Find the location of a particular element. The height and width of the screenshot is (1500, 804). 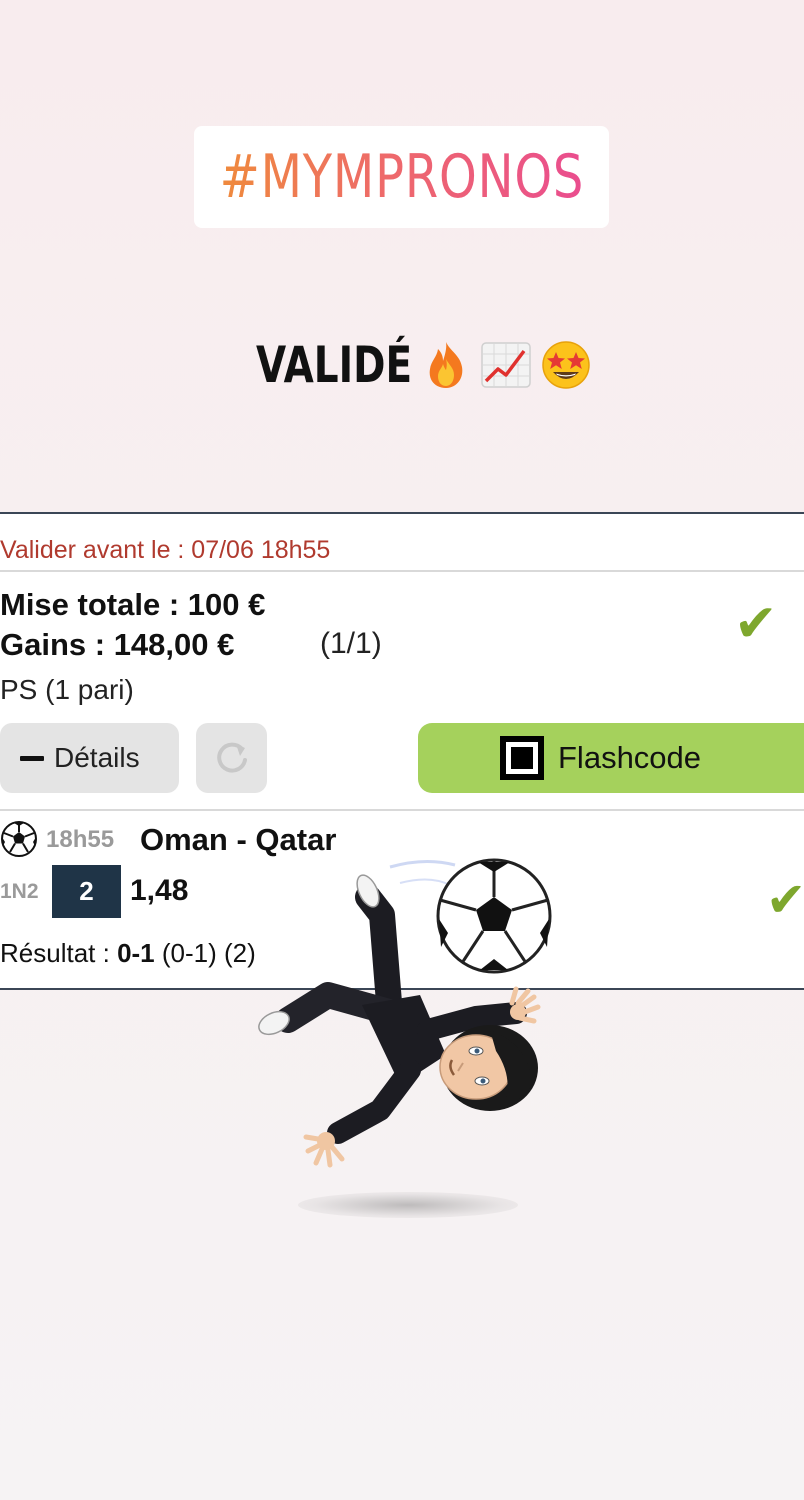

bet-kind: PS (1 pari) is located at coordinates (67, 689).